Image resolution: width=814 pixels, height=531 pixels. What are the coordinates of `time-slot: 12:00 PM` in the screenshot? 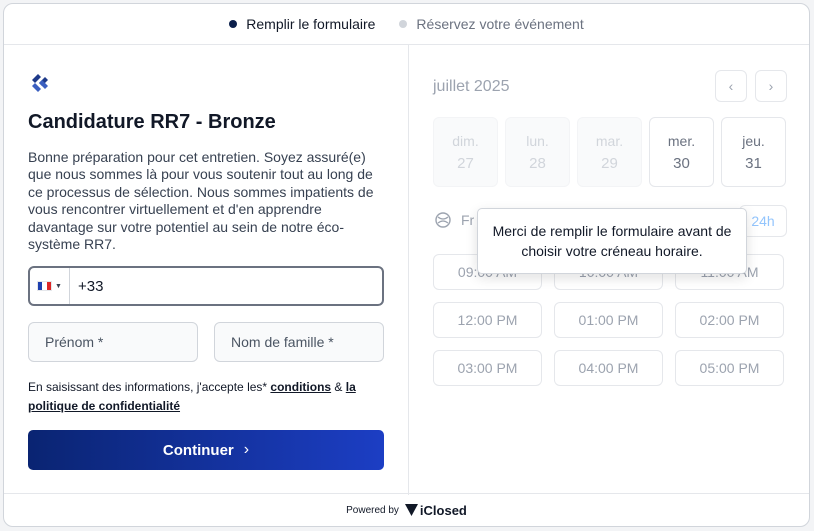 It's located at (487, 320).